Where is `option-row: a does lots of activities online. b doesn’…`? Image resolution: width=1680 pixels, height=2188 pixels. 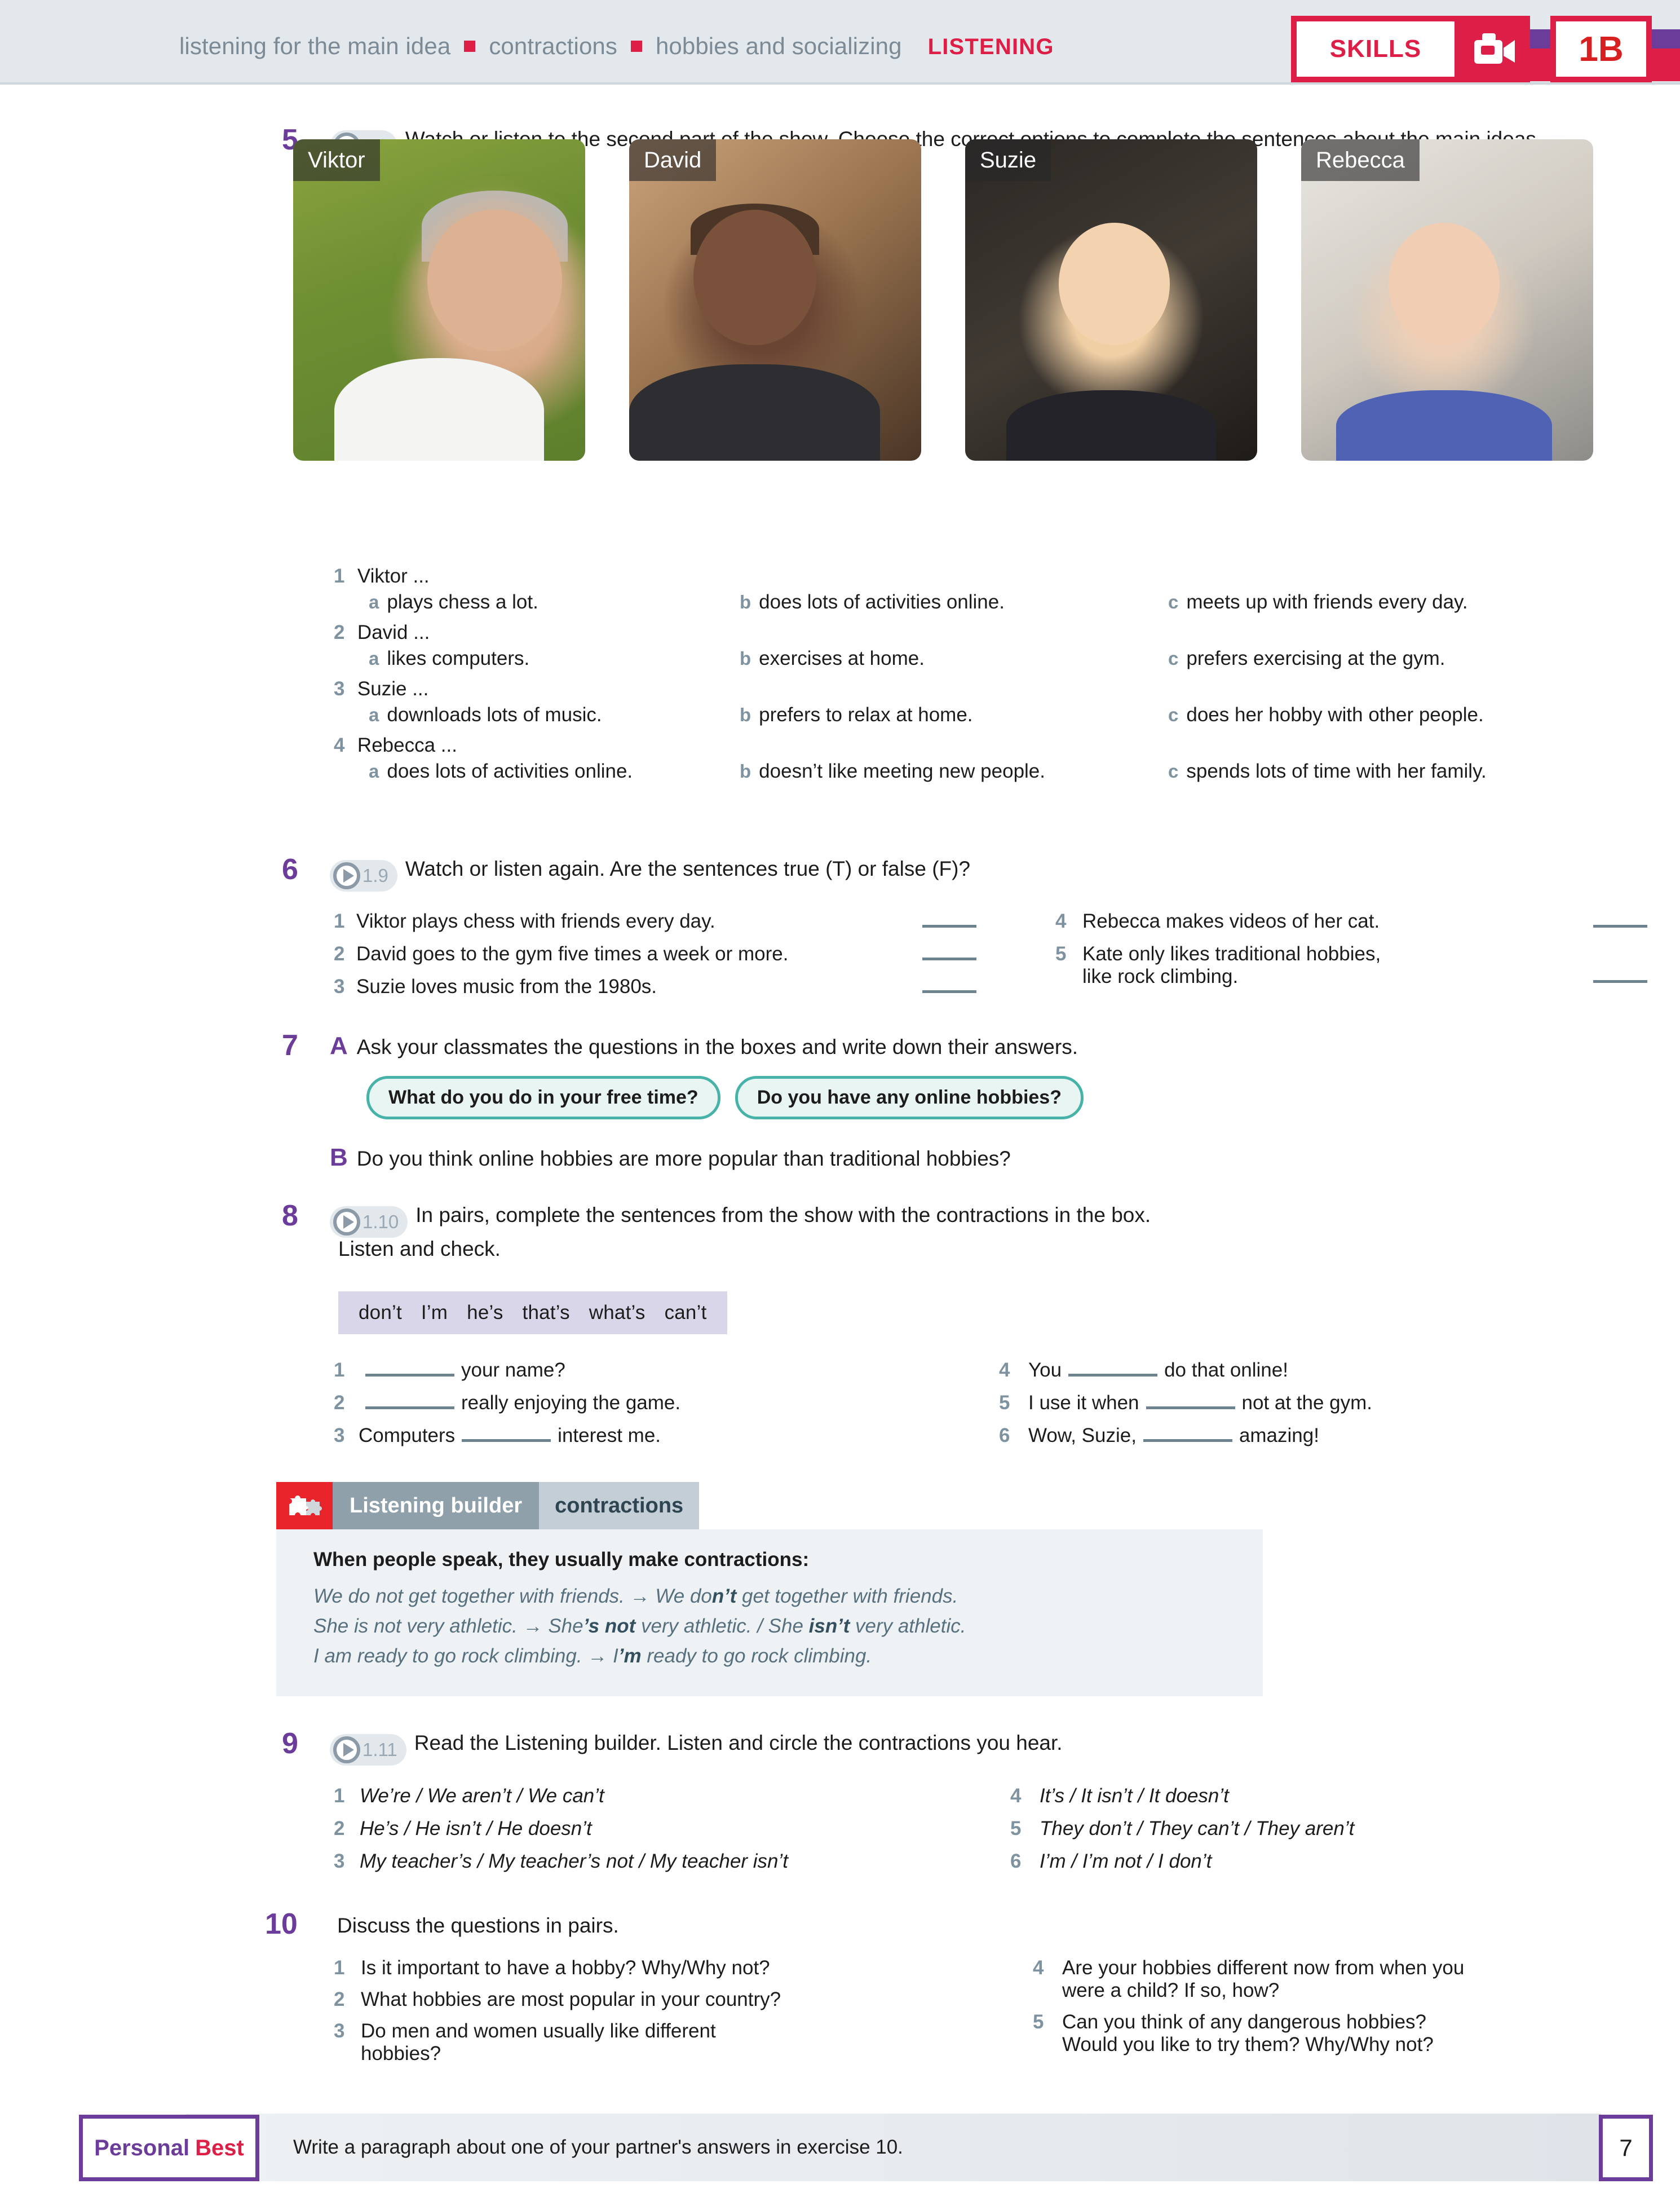 option-row: a does lots of activities online. b doesn’… is located at coordinates (990, 771).